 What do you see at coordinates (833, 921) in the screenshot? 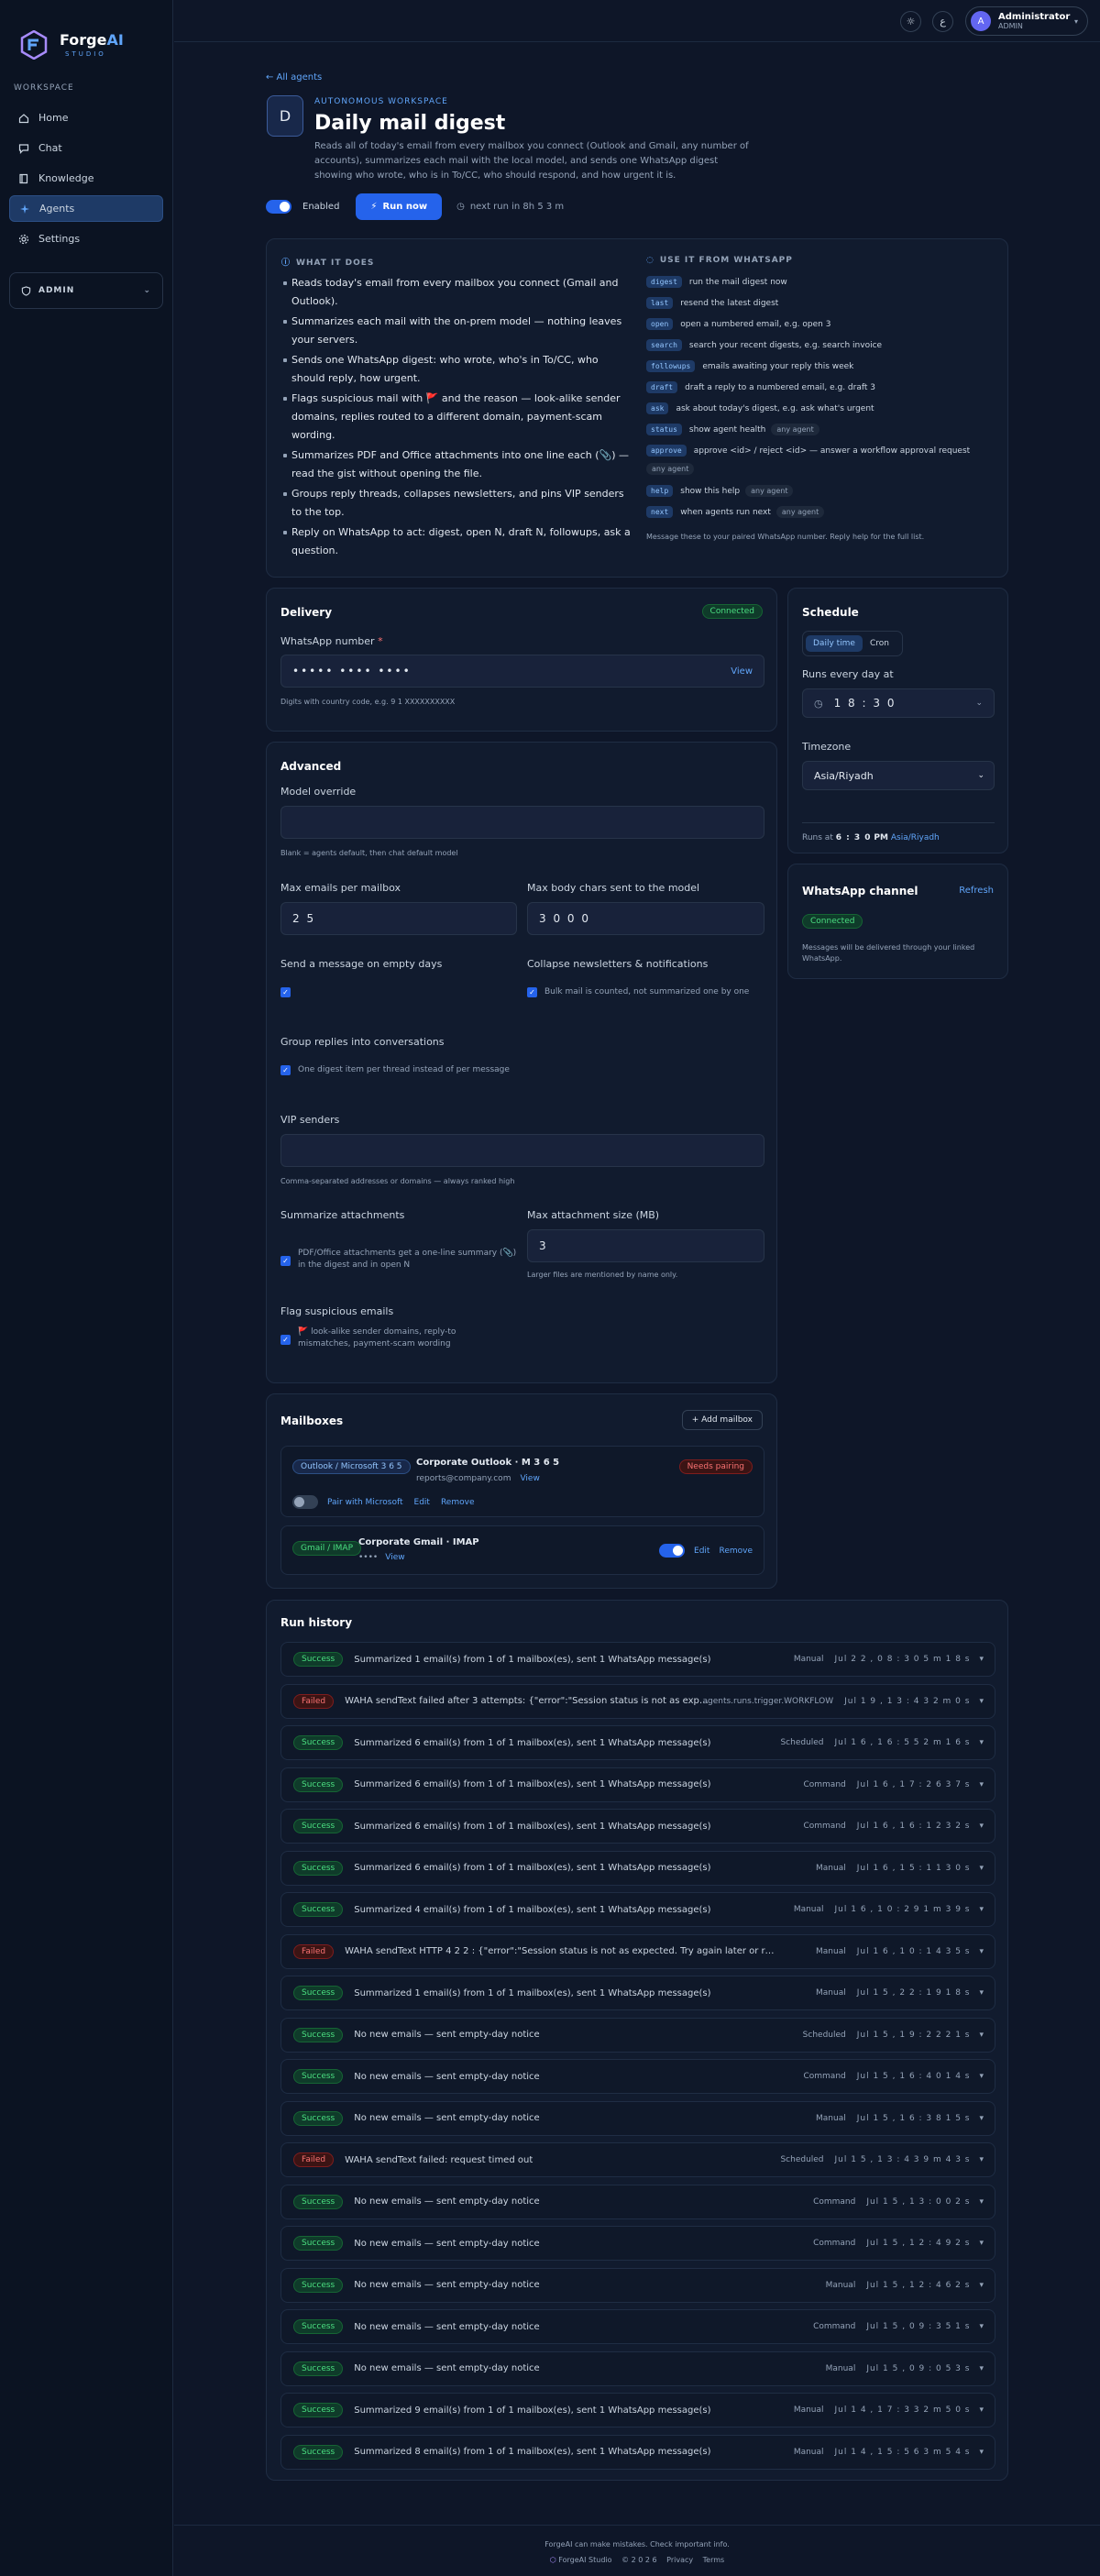
I see `status-badge: Connected` at bounding box center [833, 921].